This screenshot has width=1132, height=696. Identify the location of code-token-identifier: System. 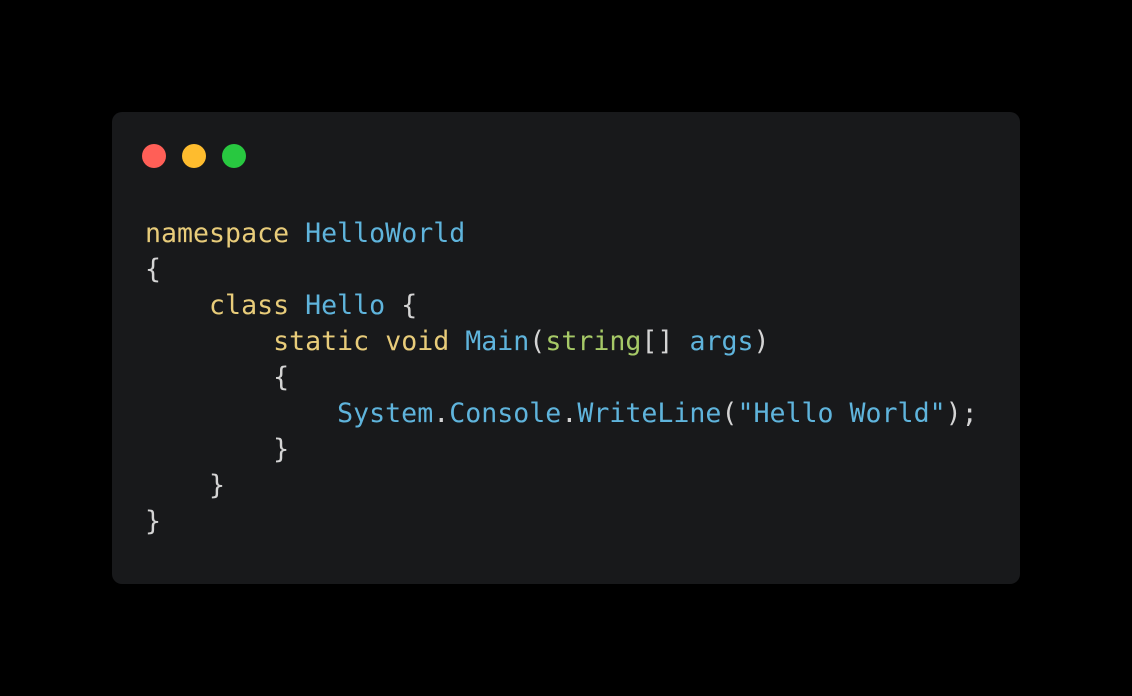
(385, 413).